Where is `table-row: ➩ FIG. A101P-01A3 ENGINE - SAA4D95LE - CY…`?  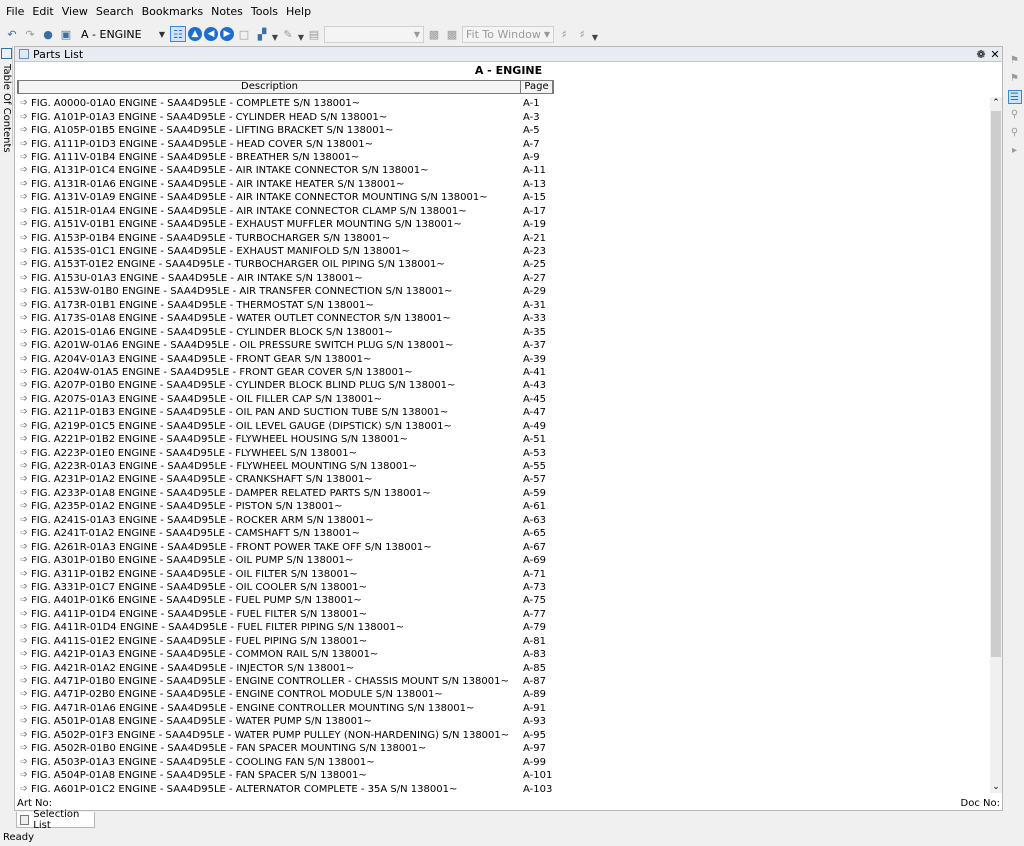 table-row: ➩ FIG. A101P-01A3 ENGINE - SAA4D95LE - CY… is located at coordinates (503, 116).